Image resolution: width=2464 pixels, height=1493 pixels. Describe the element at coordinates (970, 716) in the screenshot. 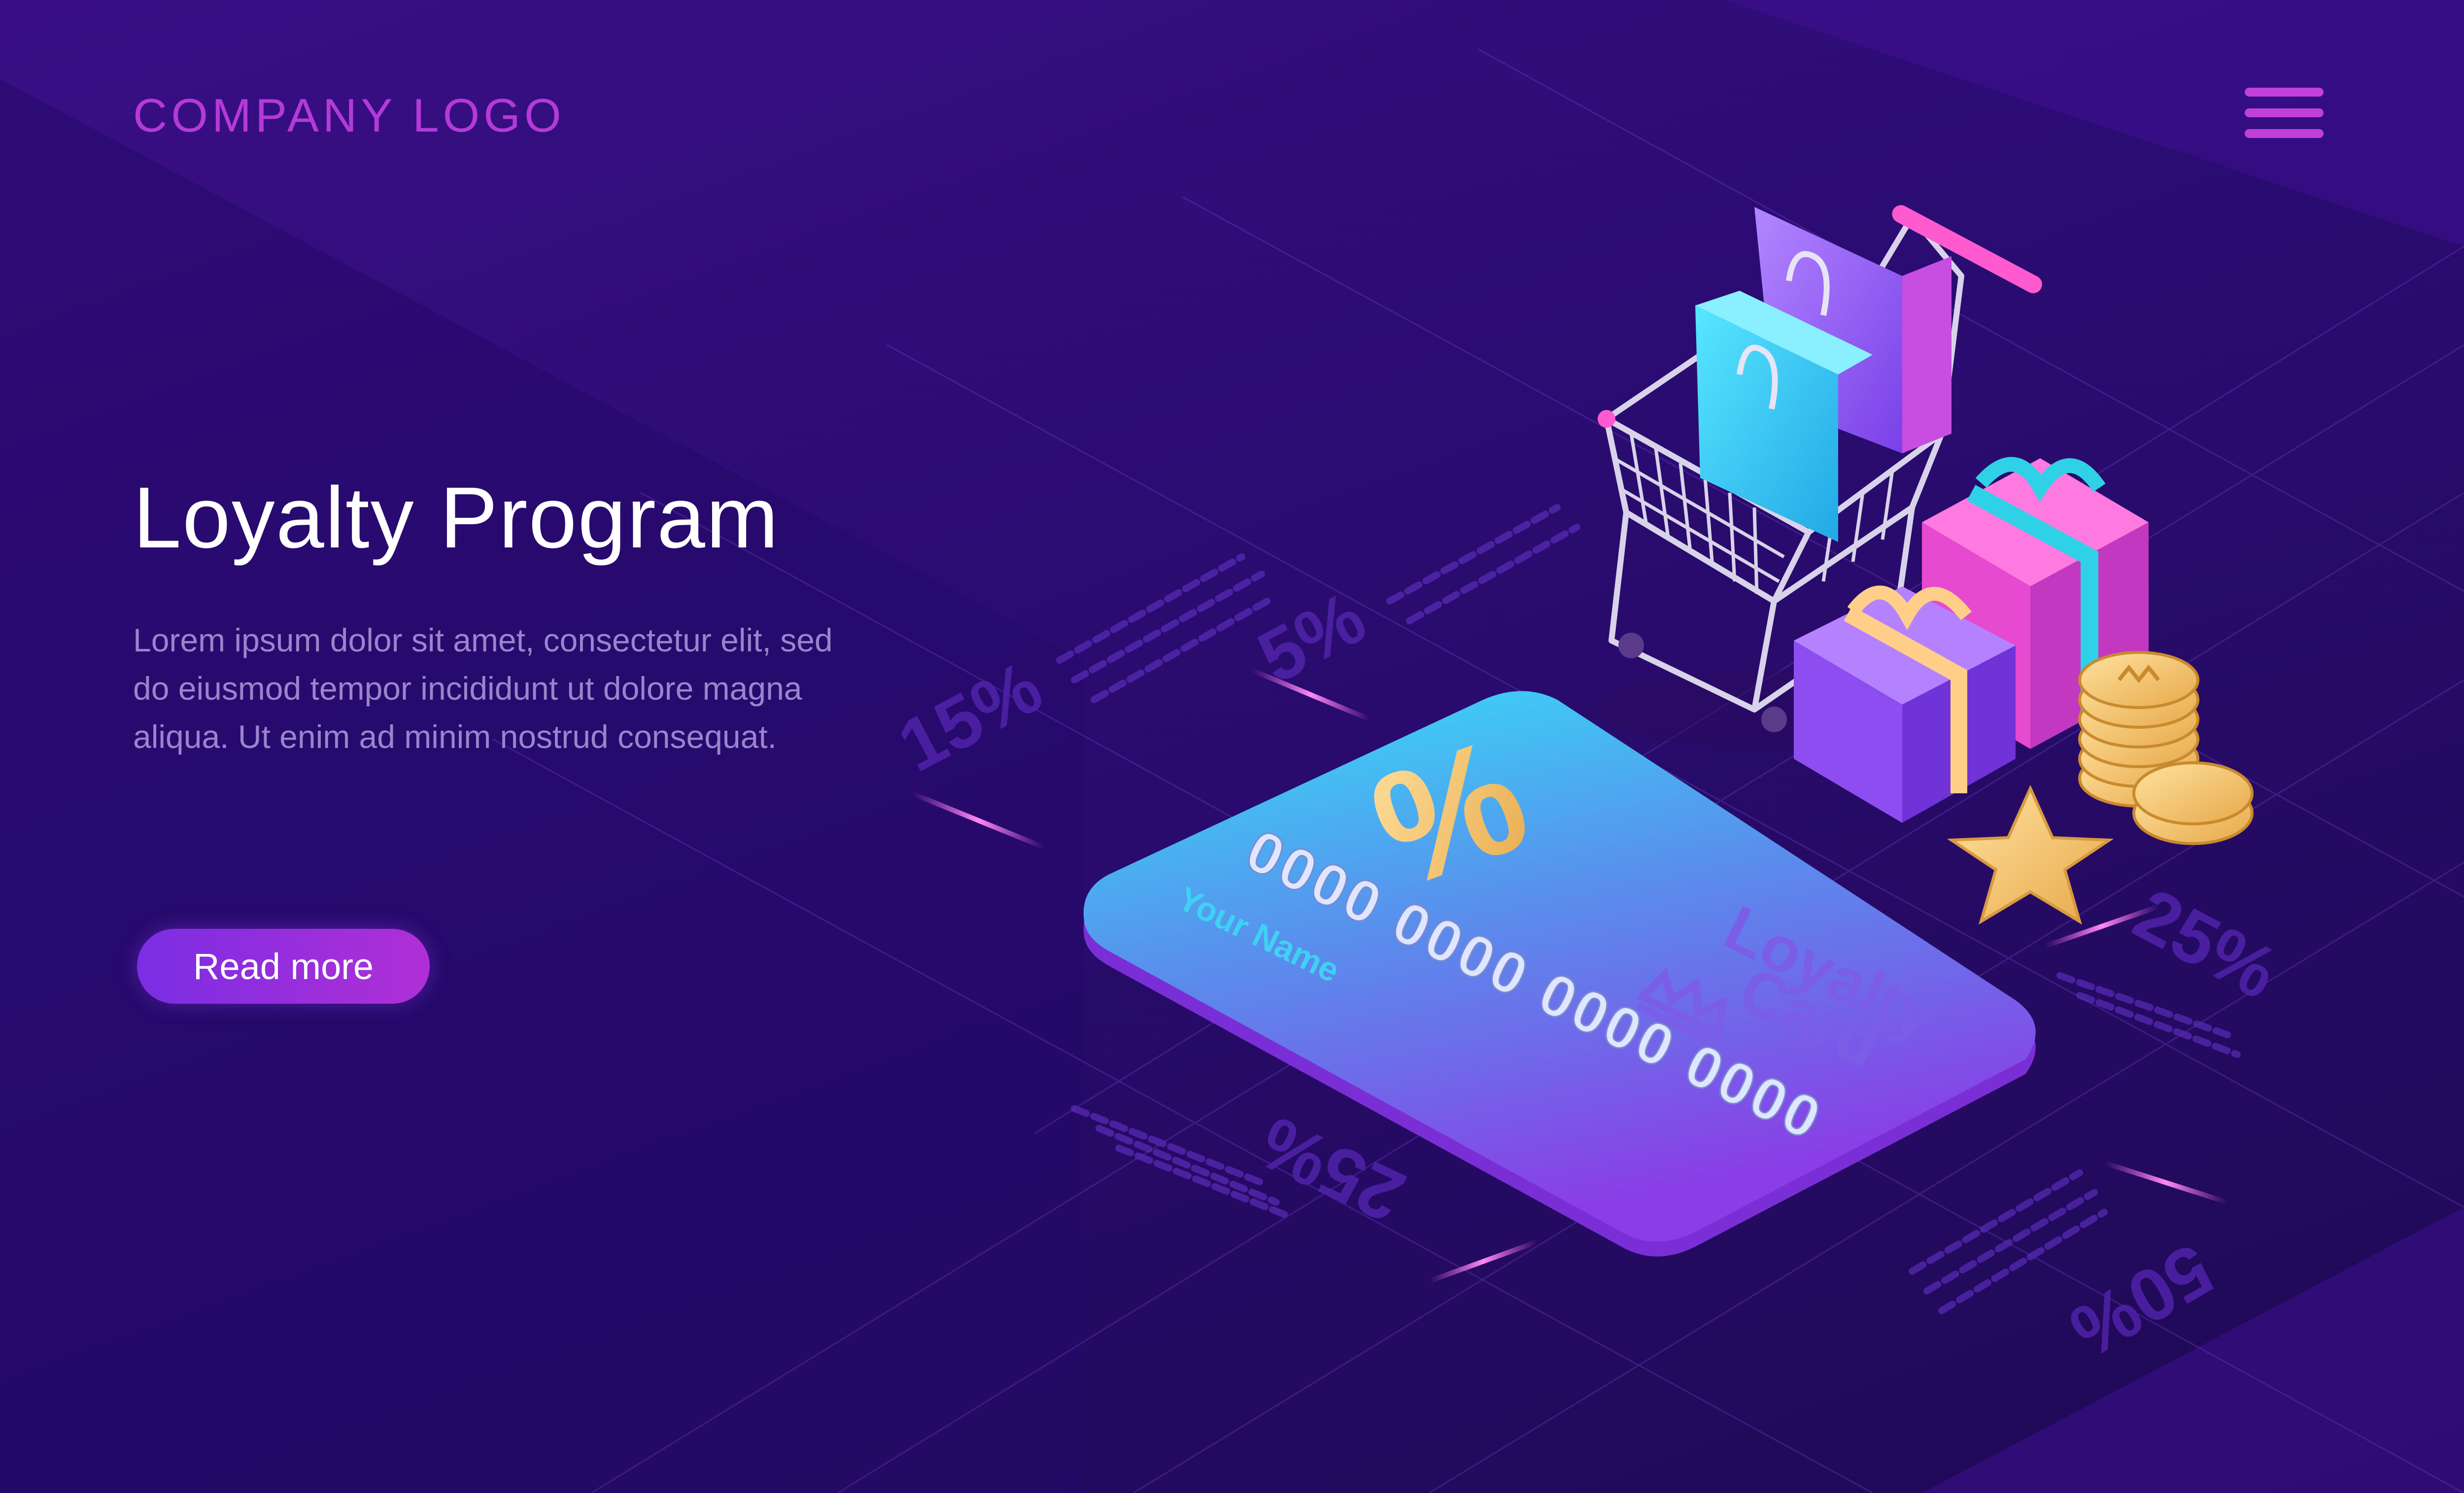

I see `floor-label-15: 15%` at that location.